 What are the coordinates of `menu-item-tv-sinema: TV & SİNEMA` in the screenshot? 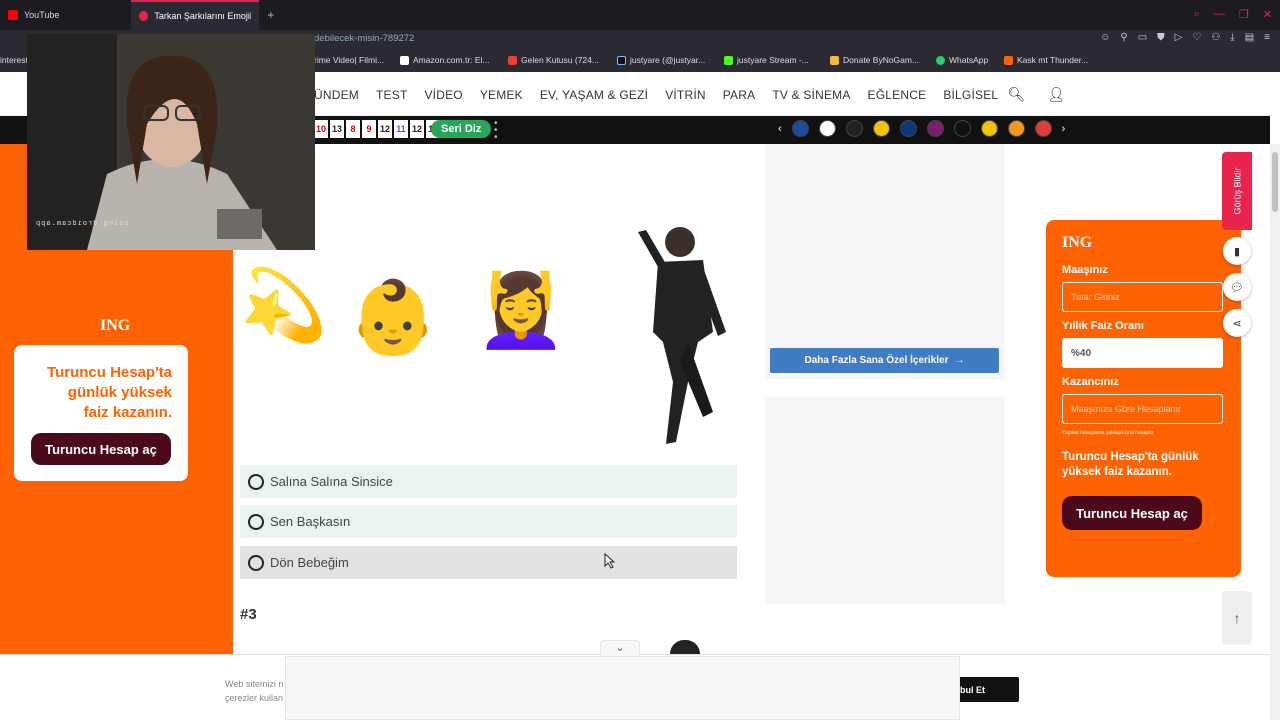 It's located at (811, 95).